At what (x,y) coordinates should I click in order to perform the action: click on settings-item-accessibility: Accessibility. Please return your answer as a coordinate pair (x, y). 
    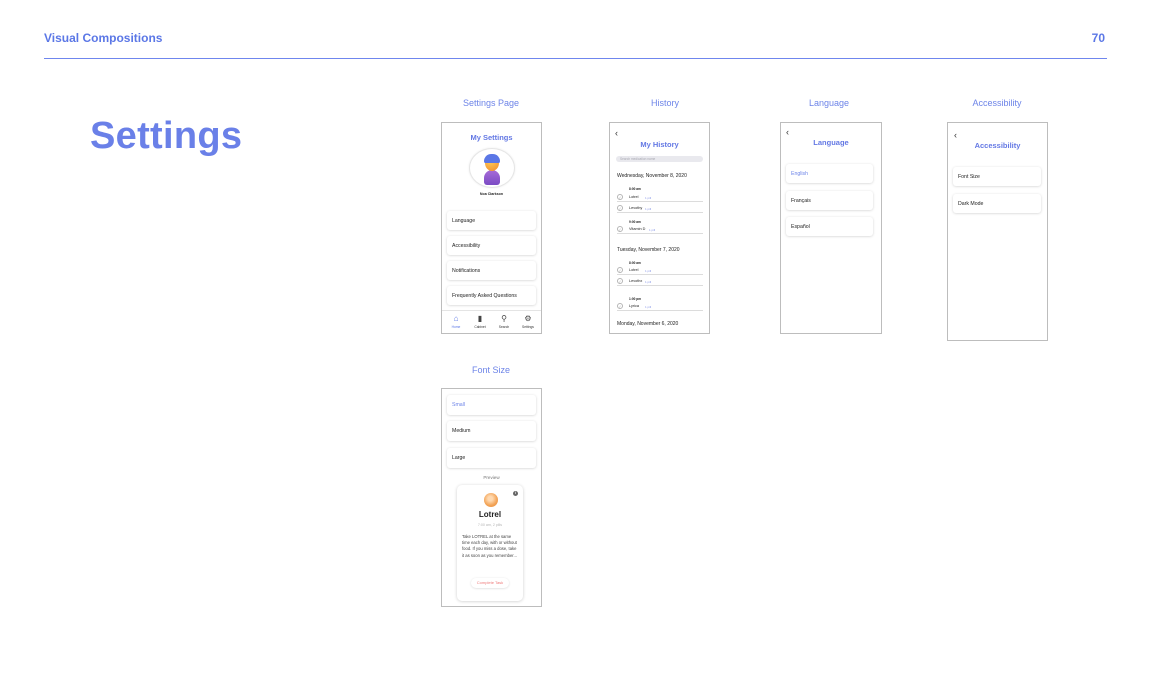
    Looking at the image, I should click on (491, 245).